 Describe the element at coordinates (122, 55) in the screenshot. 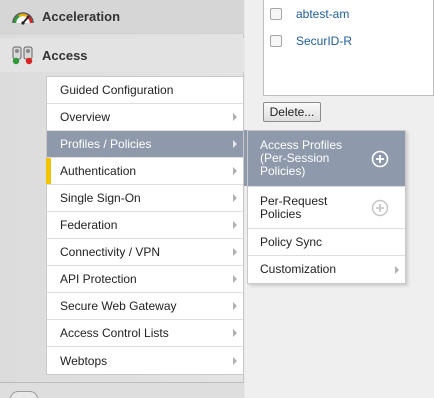

I see `nav-access: Access` at that location.